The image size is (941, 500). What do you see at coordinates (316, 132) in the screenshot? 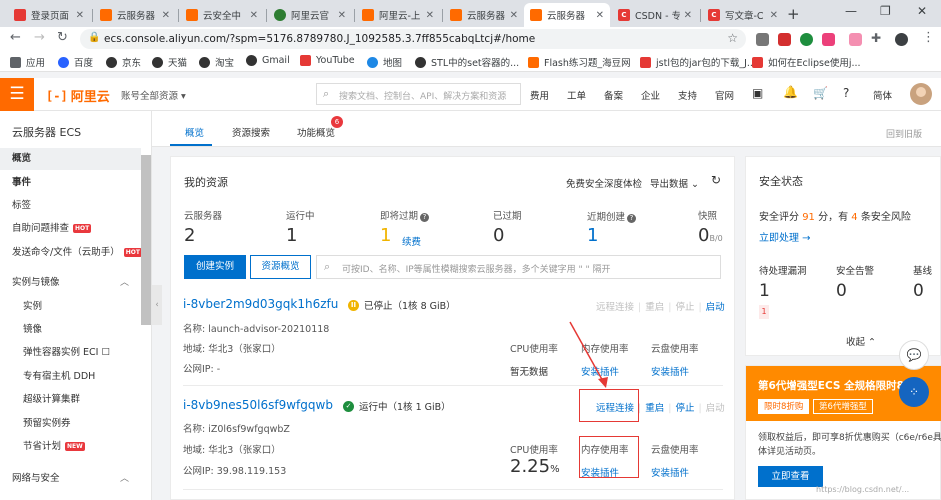
I see `tab-feature-overview: 功能概览` at bounding box center [316, 132].